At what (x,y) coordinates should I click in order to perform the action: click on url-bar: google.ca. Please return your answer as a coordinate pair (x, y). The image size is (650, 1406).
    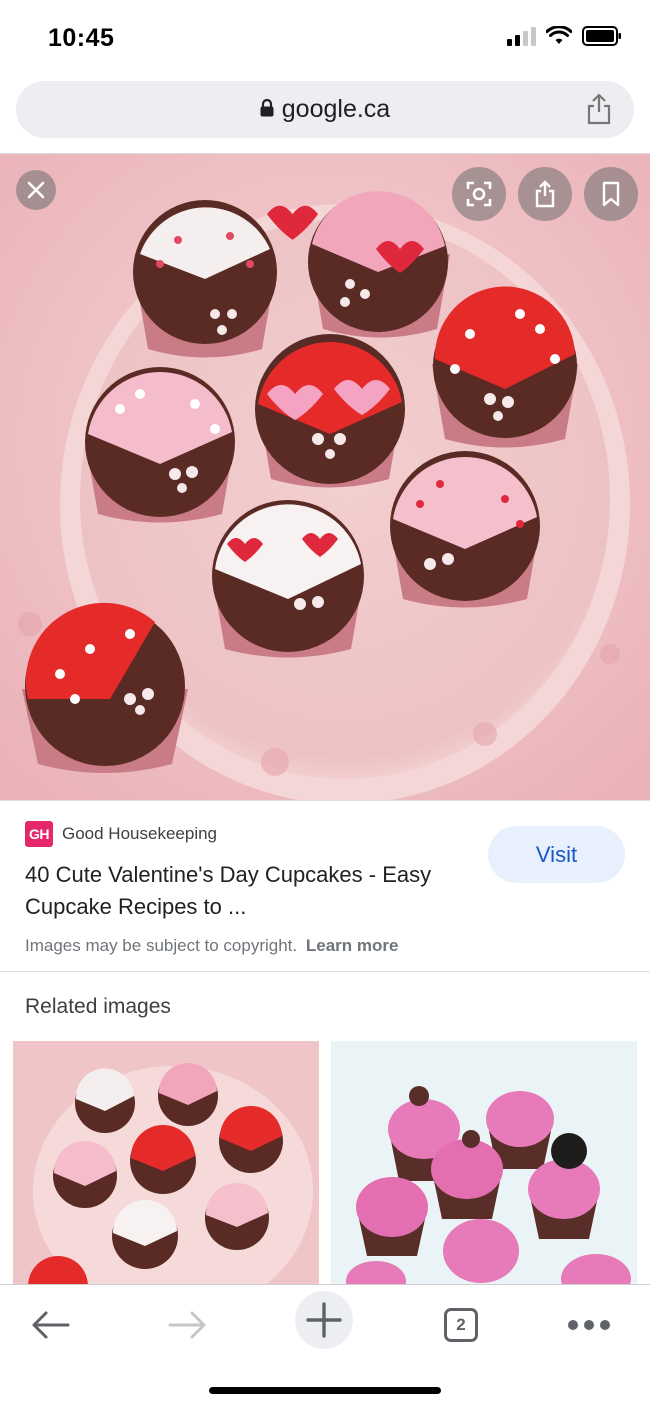
    Looking at the image, I should click on (325, 109).